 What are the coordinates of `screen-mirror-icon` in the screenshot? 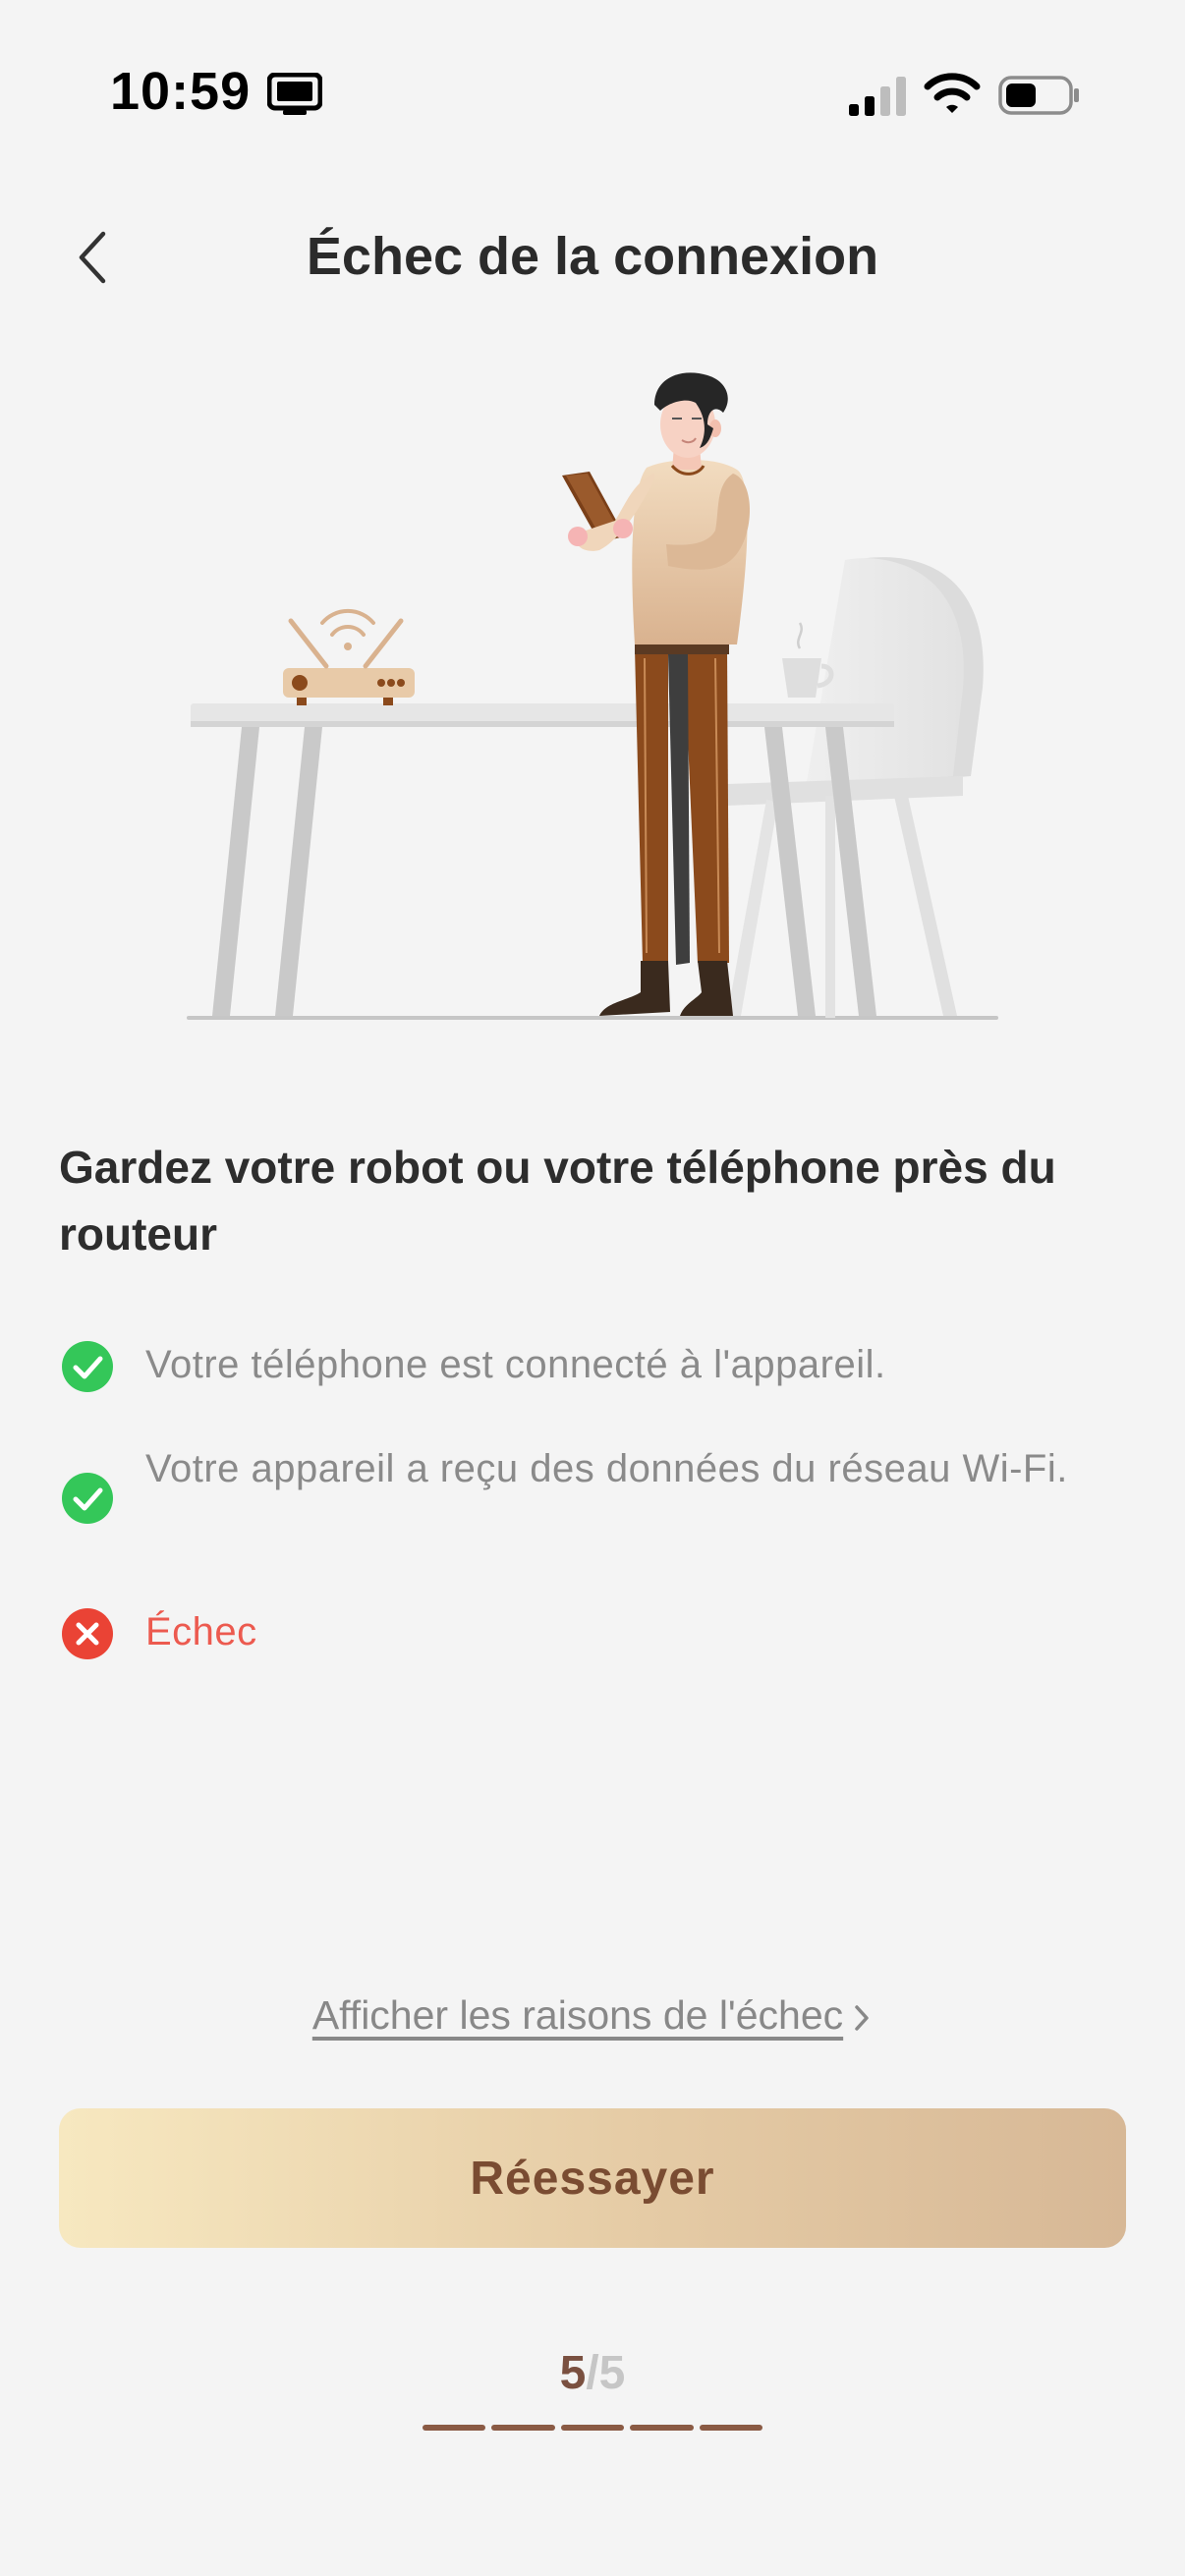 It's located at (294, 94).